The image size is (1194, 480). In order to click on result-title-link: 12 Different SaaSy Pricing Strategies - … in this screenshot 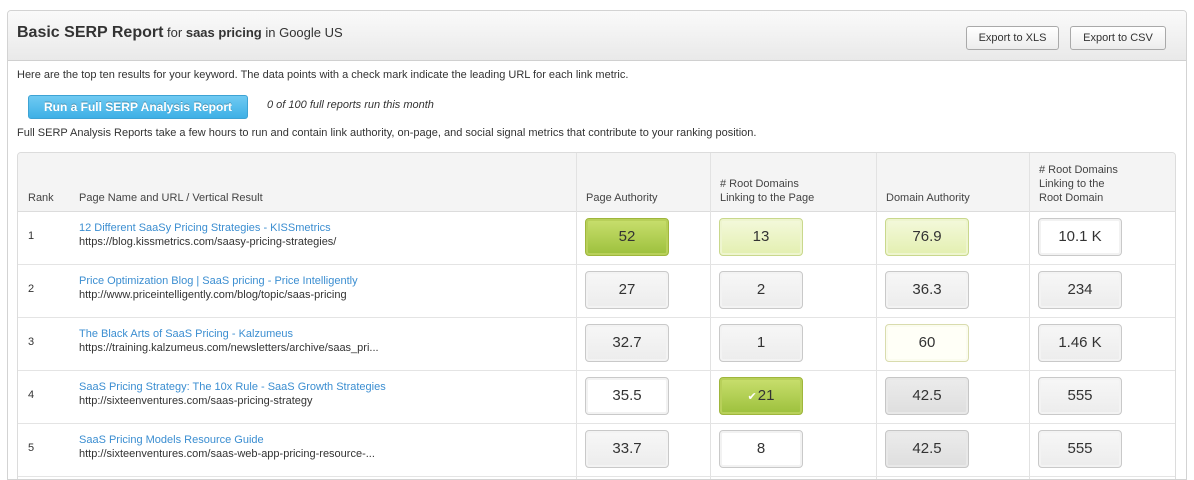, I will do `click(205, 228)`.